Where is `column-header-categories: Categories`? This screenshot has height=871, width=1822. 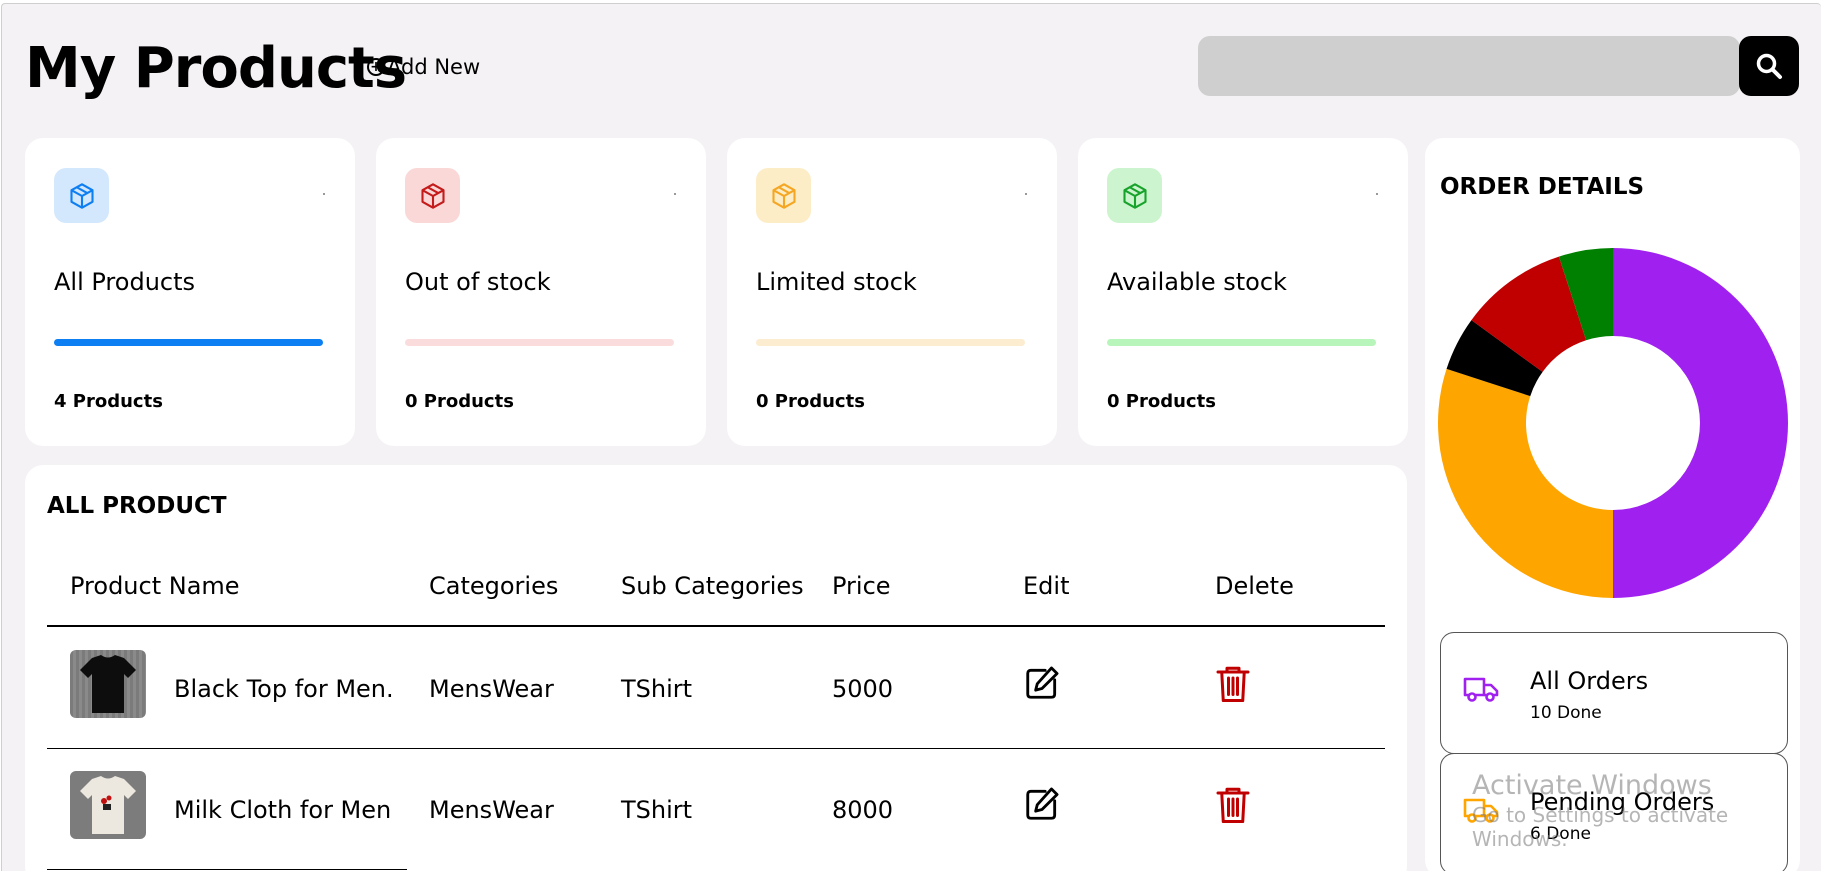 column-header-categories: Categories is located at coordinates (494, 586).